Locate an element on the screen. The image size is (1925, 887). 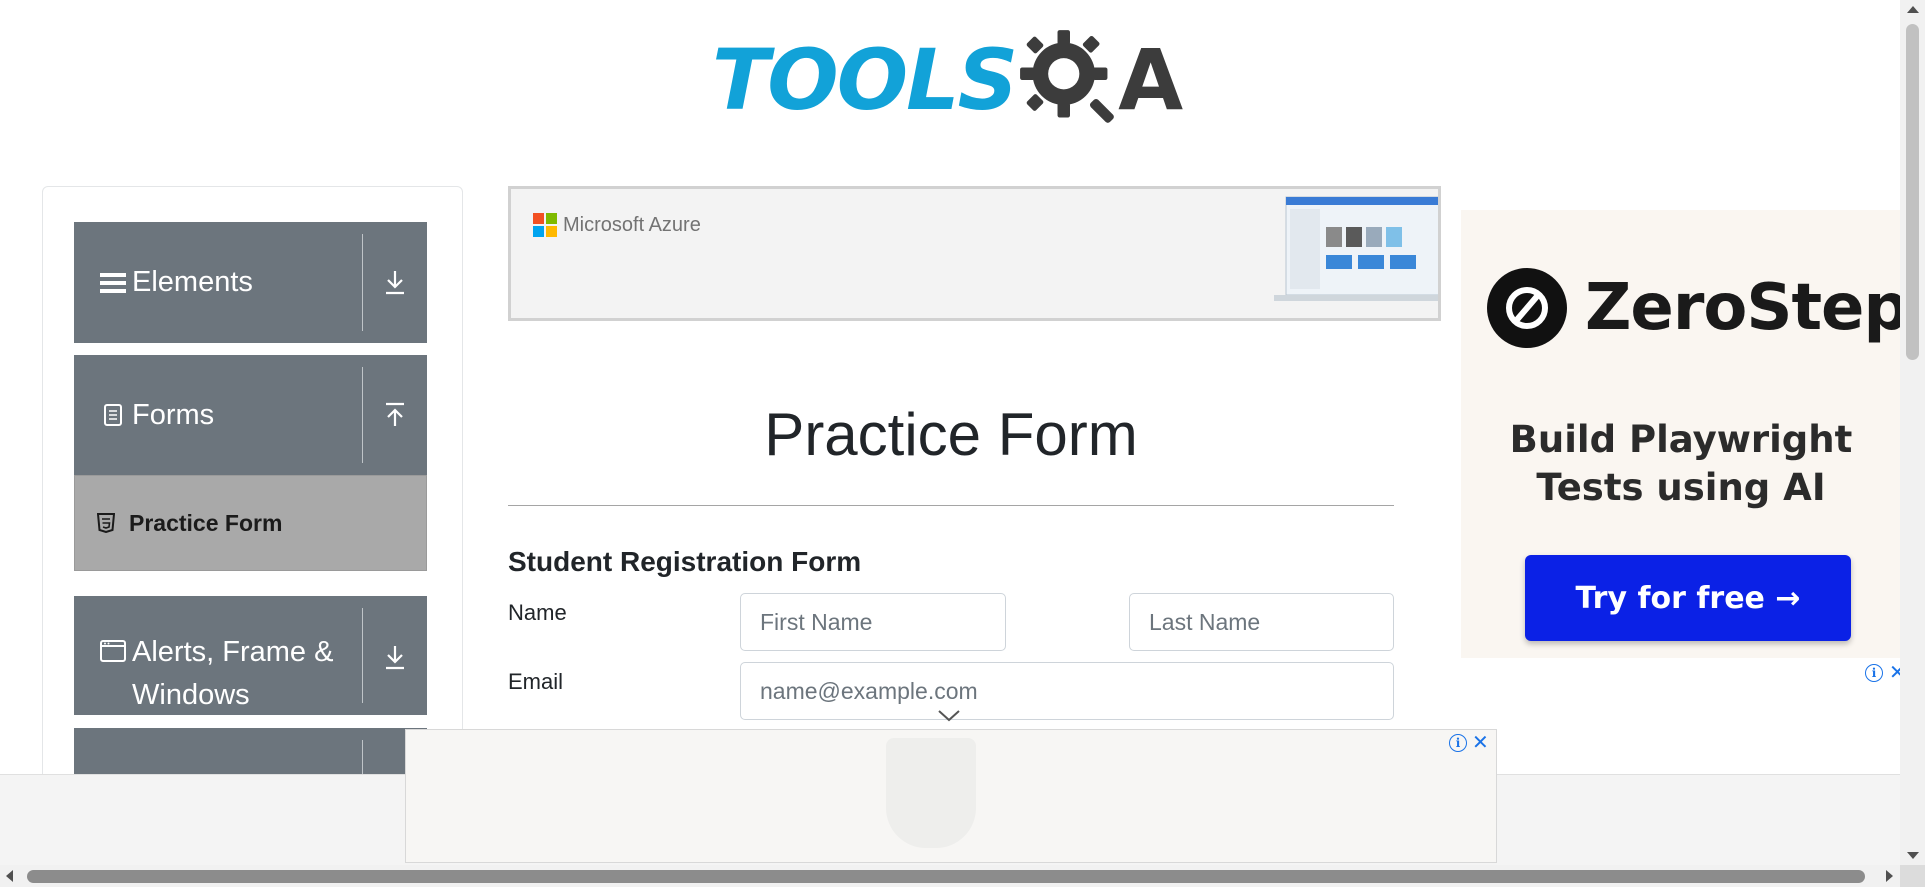
page-title: Practice Form is located at coordinates (951, 434).